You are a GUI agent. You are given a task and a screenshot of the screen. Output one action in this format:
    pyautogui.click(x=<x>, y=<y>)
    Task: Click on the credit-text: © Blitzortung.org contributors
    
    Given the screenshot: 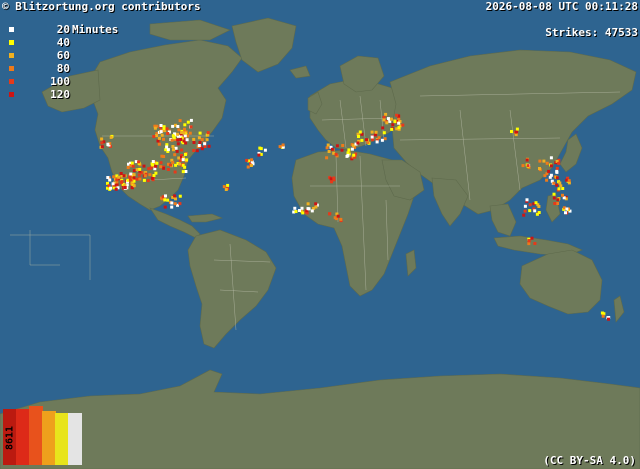 What is the action you would take?
    pyautogui.click(x=101, y=6)
    